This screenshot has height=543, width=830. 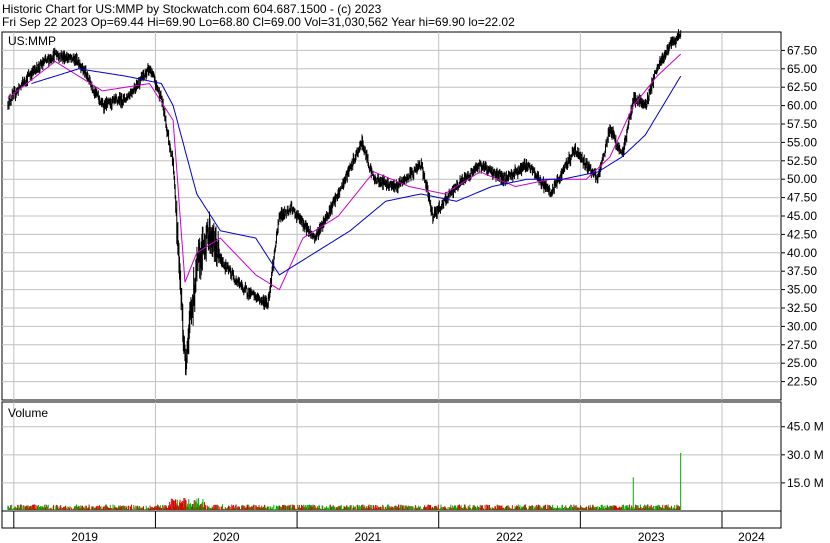 What do you see at coordinates (802, 198) in the screenshot?
I see `price-tick-label: 47.50` at bounding box center [802, 198].